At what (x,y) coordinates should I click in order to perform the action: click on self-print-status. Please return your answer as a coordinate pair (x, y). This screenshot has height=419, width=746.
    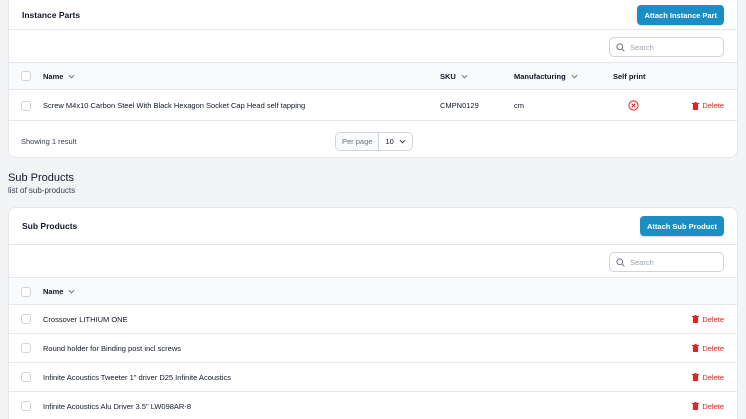
    Looking at the image, I should click on (633, 105).